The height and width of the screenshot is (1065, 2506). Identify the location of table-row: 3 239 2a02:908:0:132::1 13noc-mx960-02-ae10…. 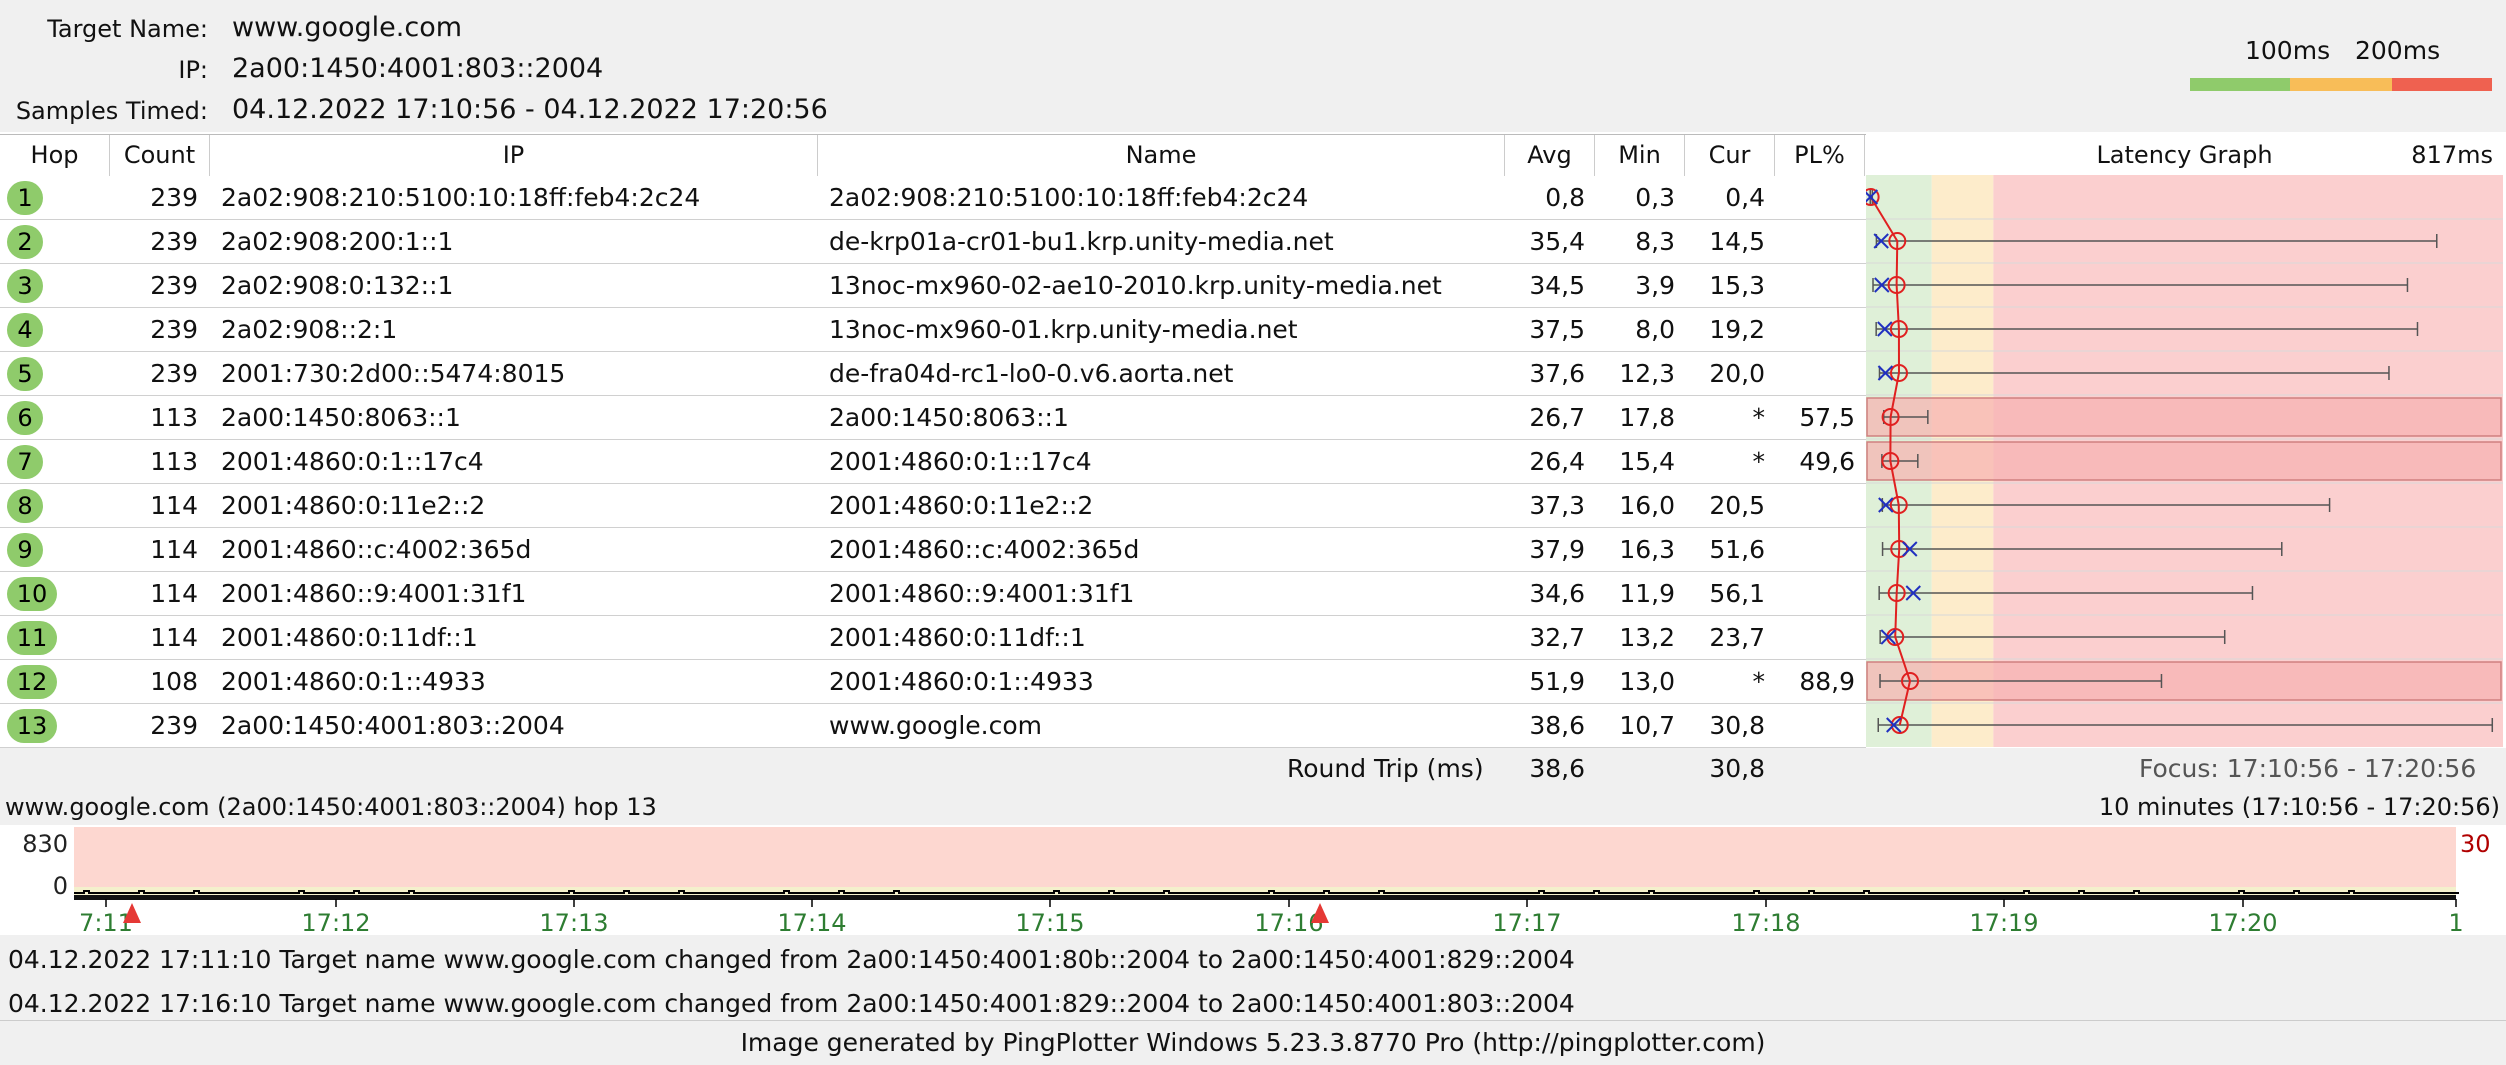
(933, 286).